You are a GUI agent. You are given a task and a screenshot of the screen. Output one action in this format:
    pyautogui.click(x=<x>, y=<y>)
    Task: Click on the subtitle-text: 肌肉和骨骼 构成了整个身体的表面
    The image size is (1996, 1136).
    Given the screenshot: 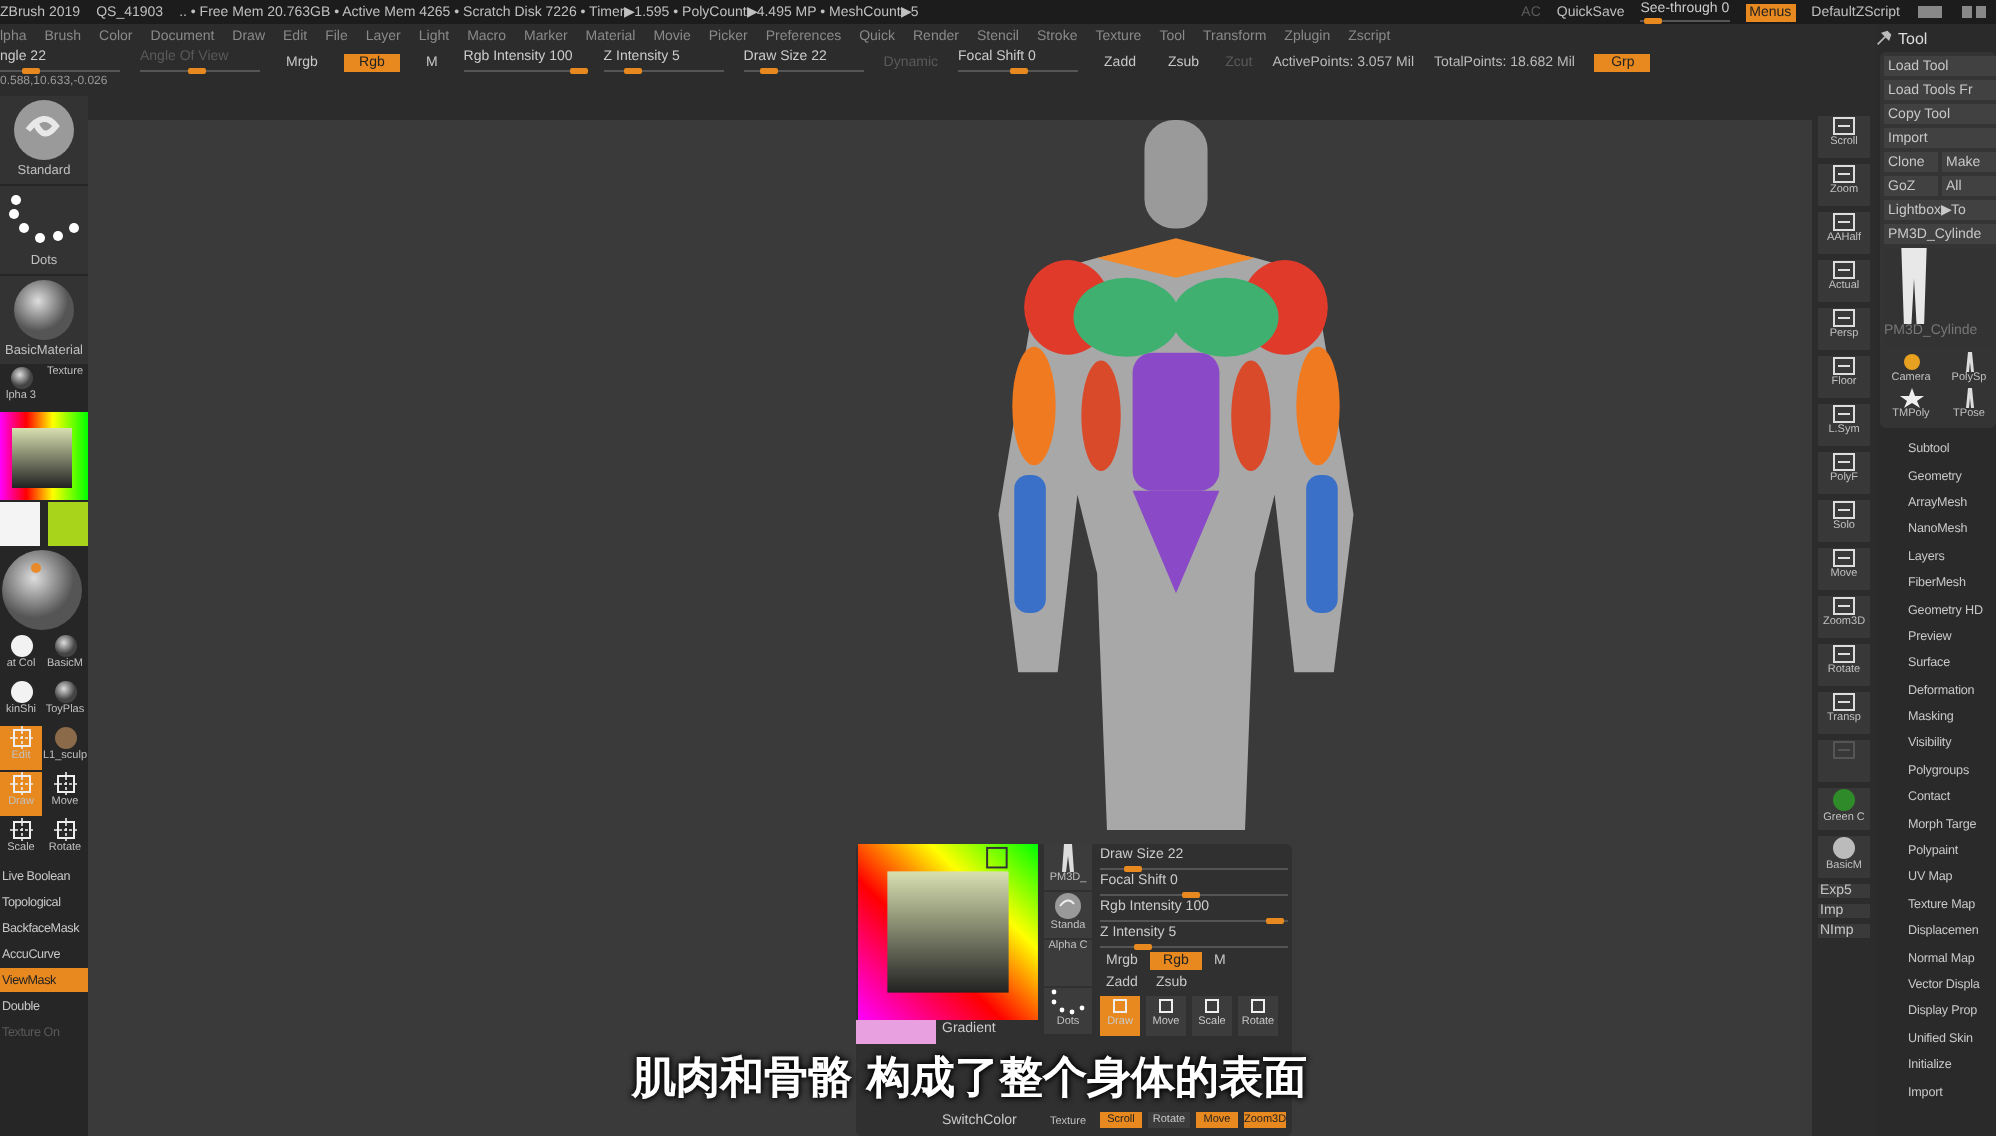 What is the action you would take?
    pyautogui.click(x=970, y=1080)
    